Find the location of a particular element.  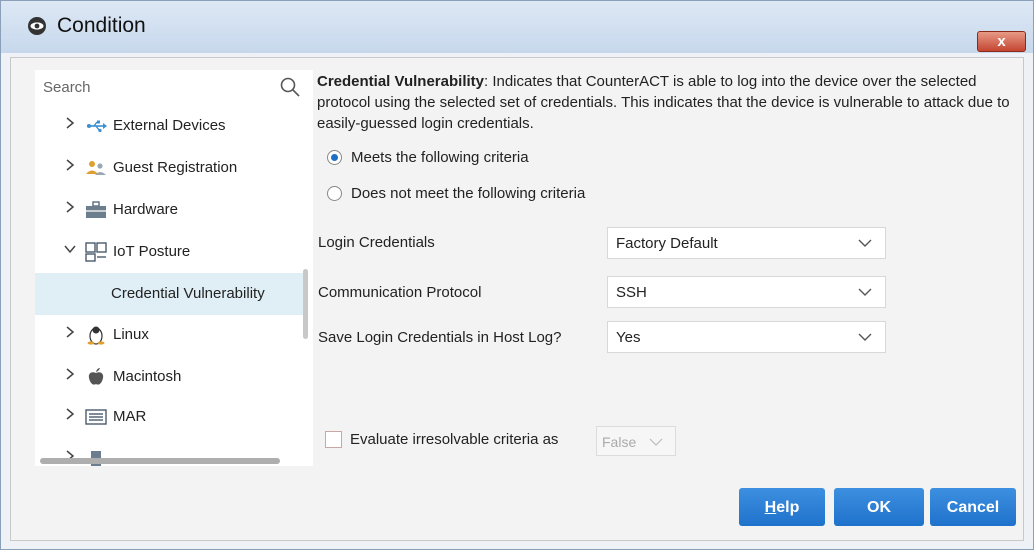

usb-icon is located at coordinates (97, 126).